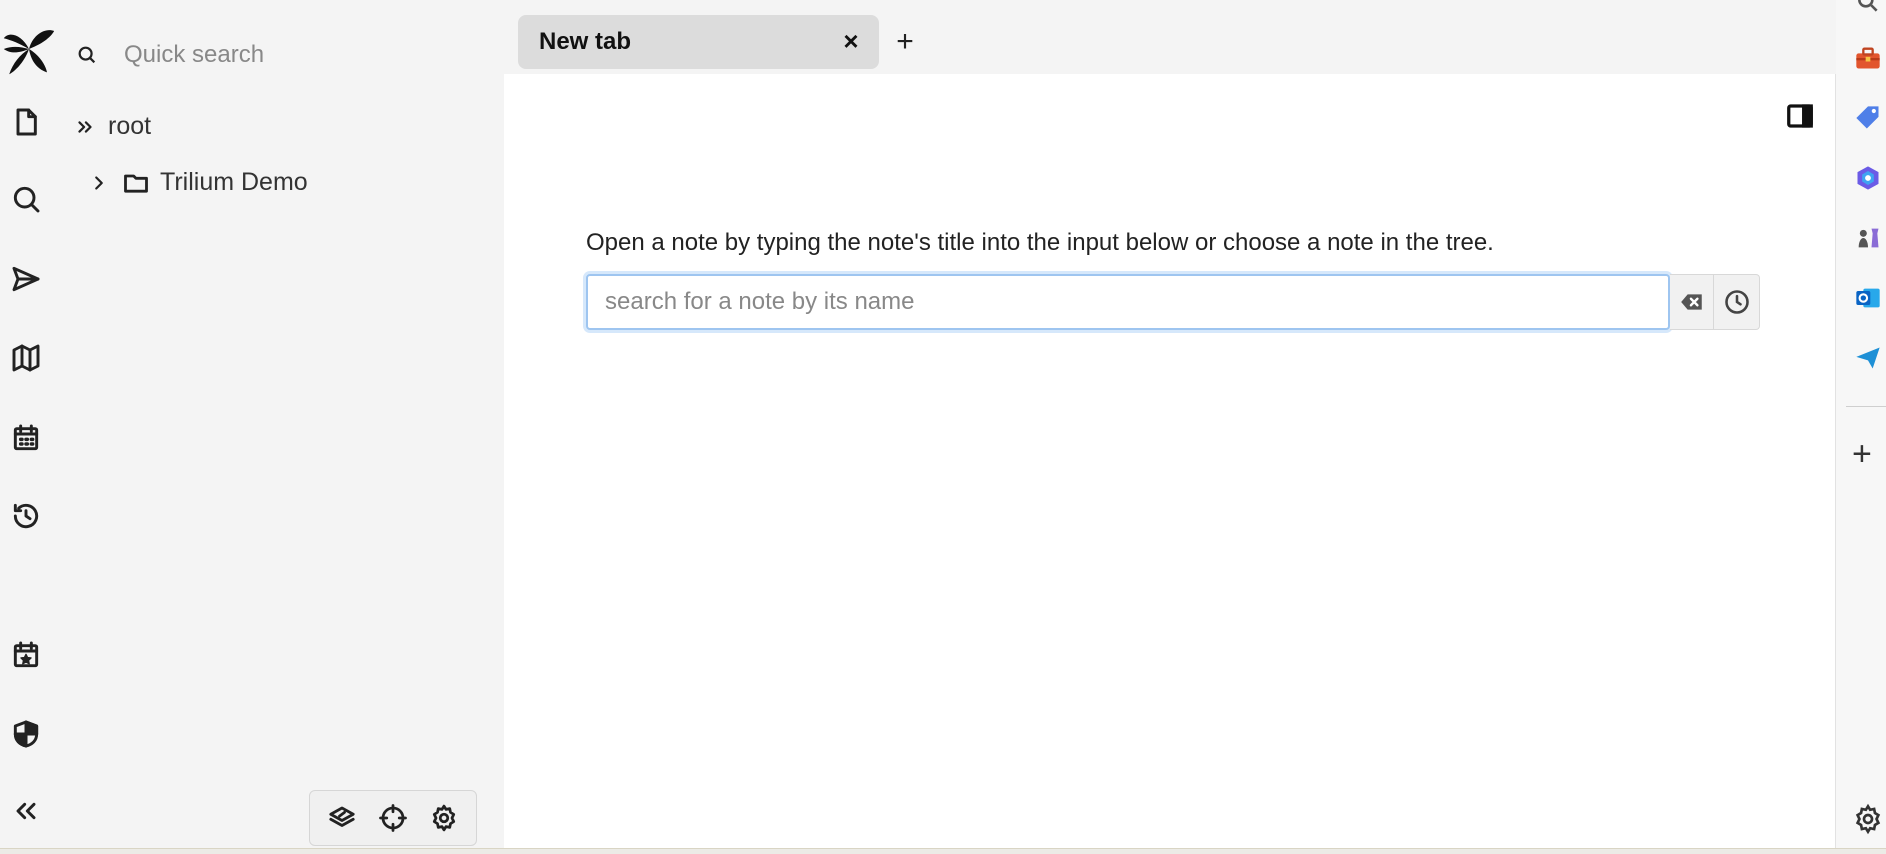  Describe the element at coordinates (1862, 454) in the screenshot. I see `add-sidebar-item-button: +` at that location.